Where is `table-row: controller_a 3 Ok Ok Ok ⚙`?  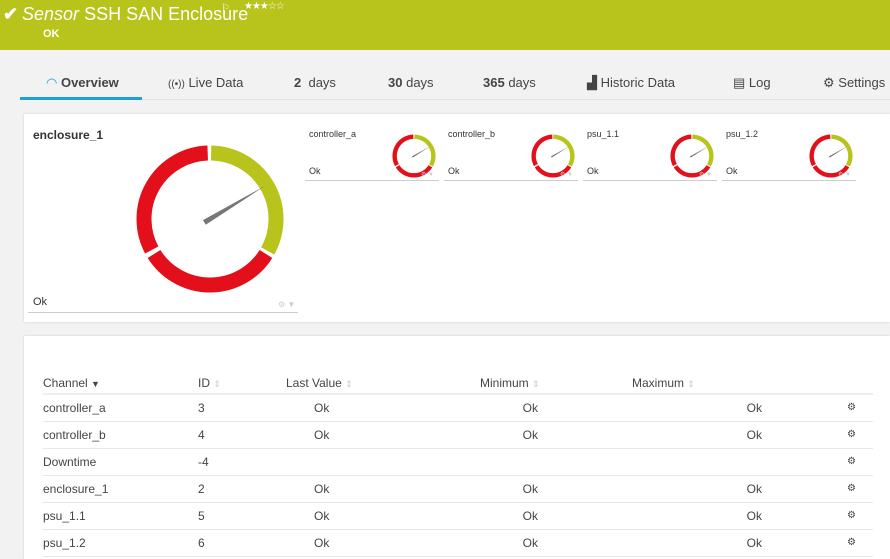
table-row: controller_a 3 Ok Ok Ok ⚙ is located at coordinates (458, 408).